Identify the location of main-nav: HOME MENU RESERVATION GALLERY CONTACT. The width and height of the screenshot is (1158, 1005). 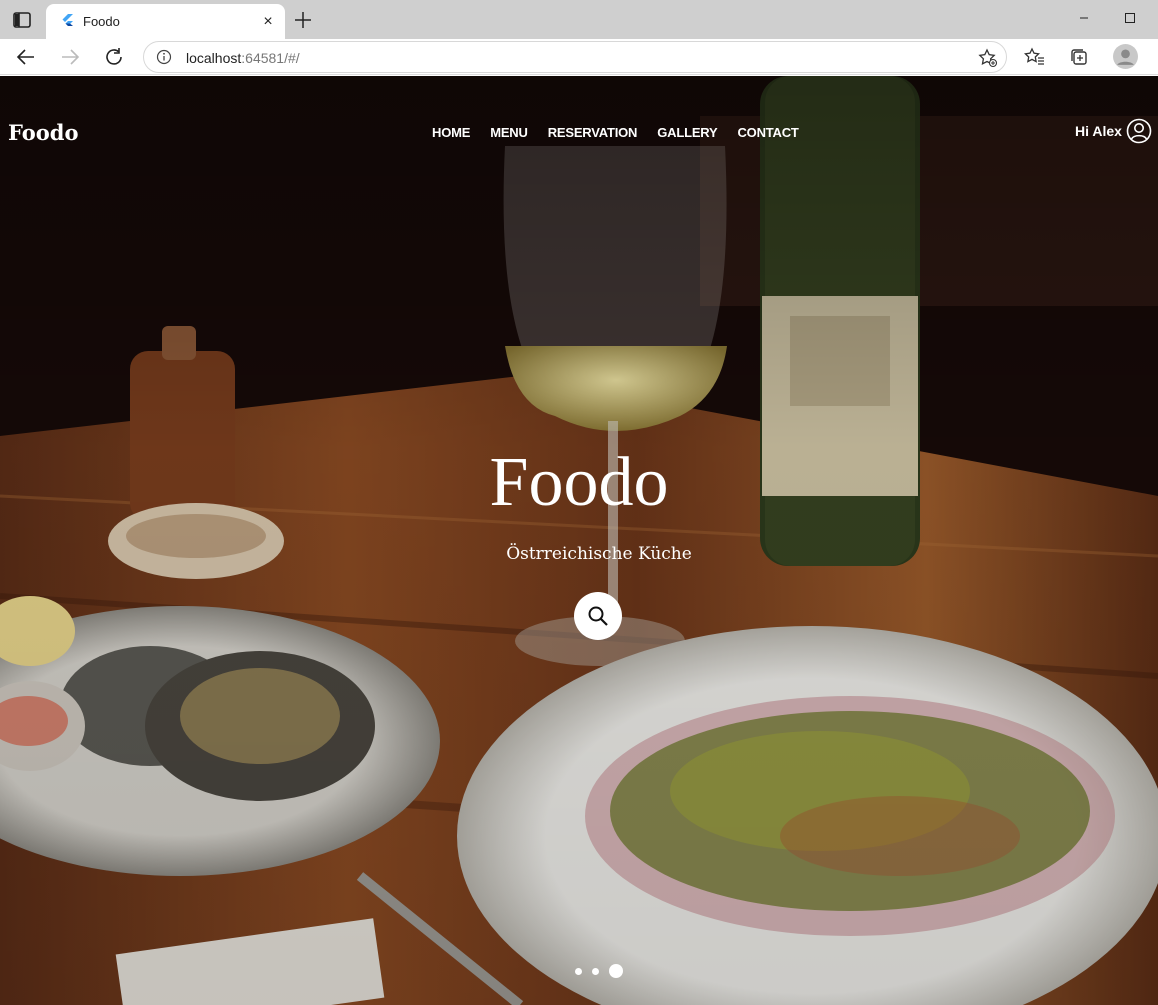
(625, 132).